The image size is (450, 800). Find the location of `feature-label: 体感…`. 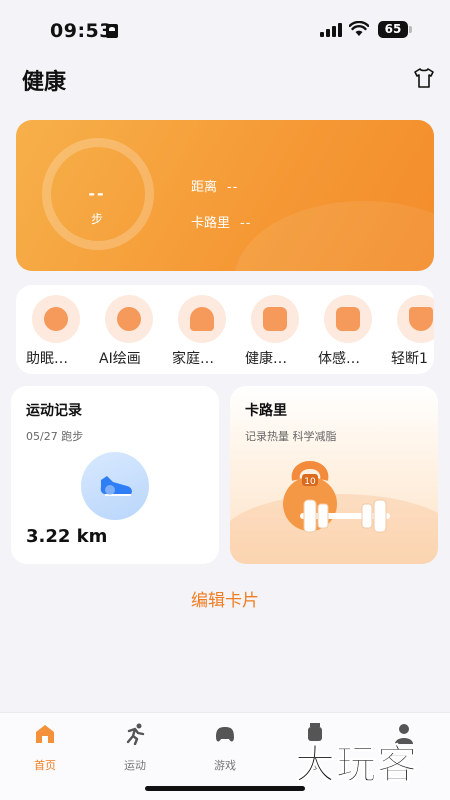

feature-label: 体感… is located at coordinates (339, 359).